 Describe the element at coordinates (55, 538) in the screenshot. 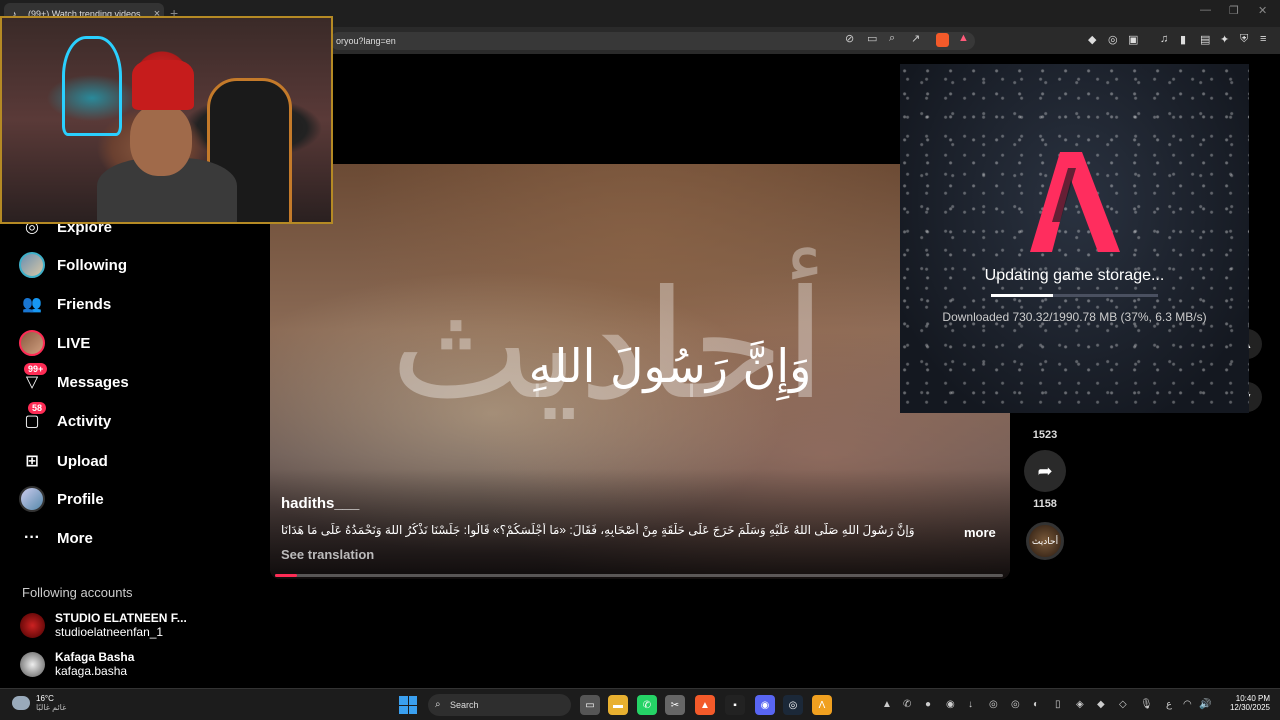

I see `sidebar-item-more: ··· More` at that location.